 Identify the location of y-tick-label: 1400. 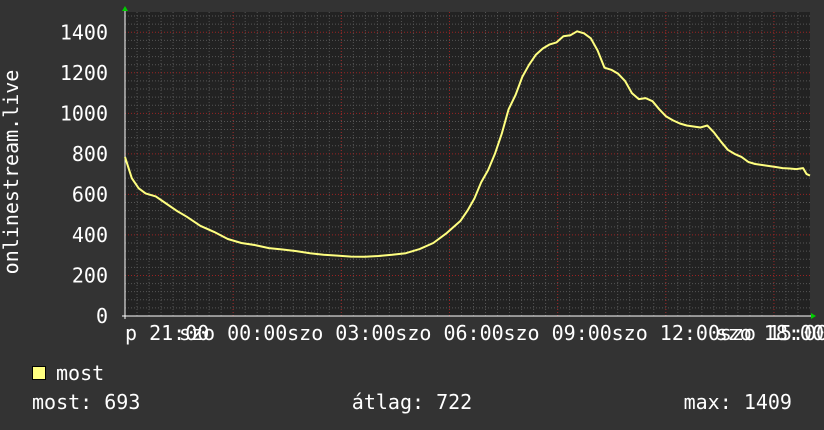
(84, 32).